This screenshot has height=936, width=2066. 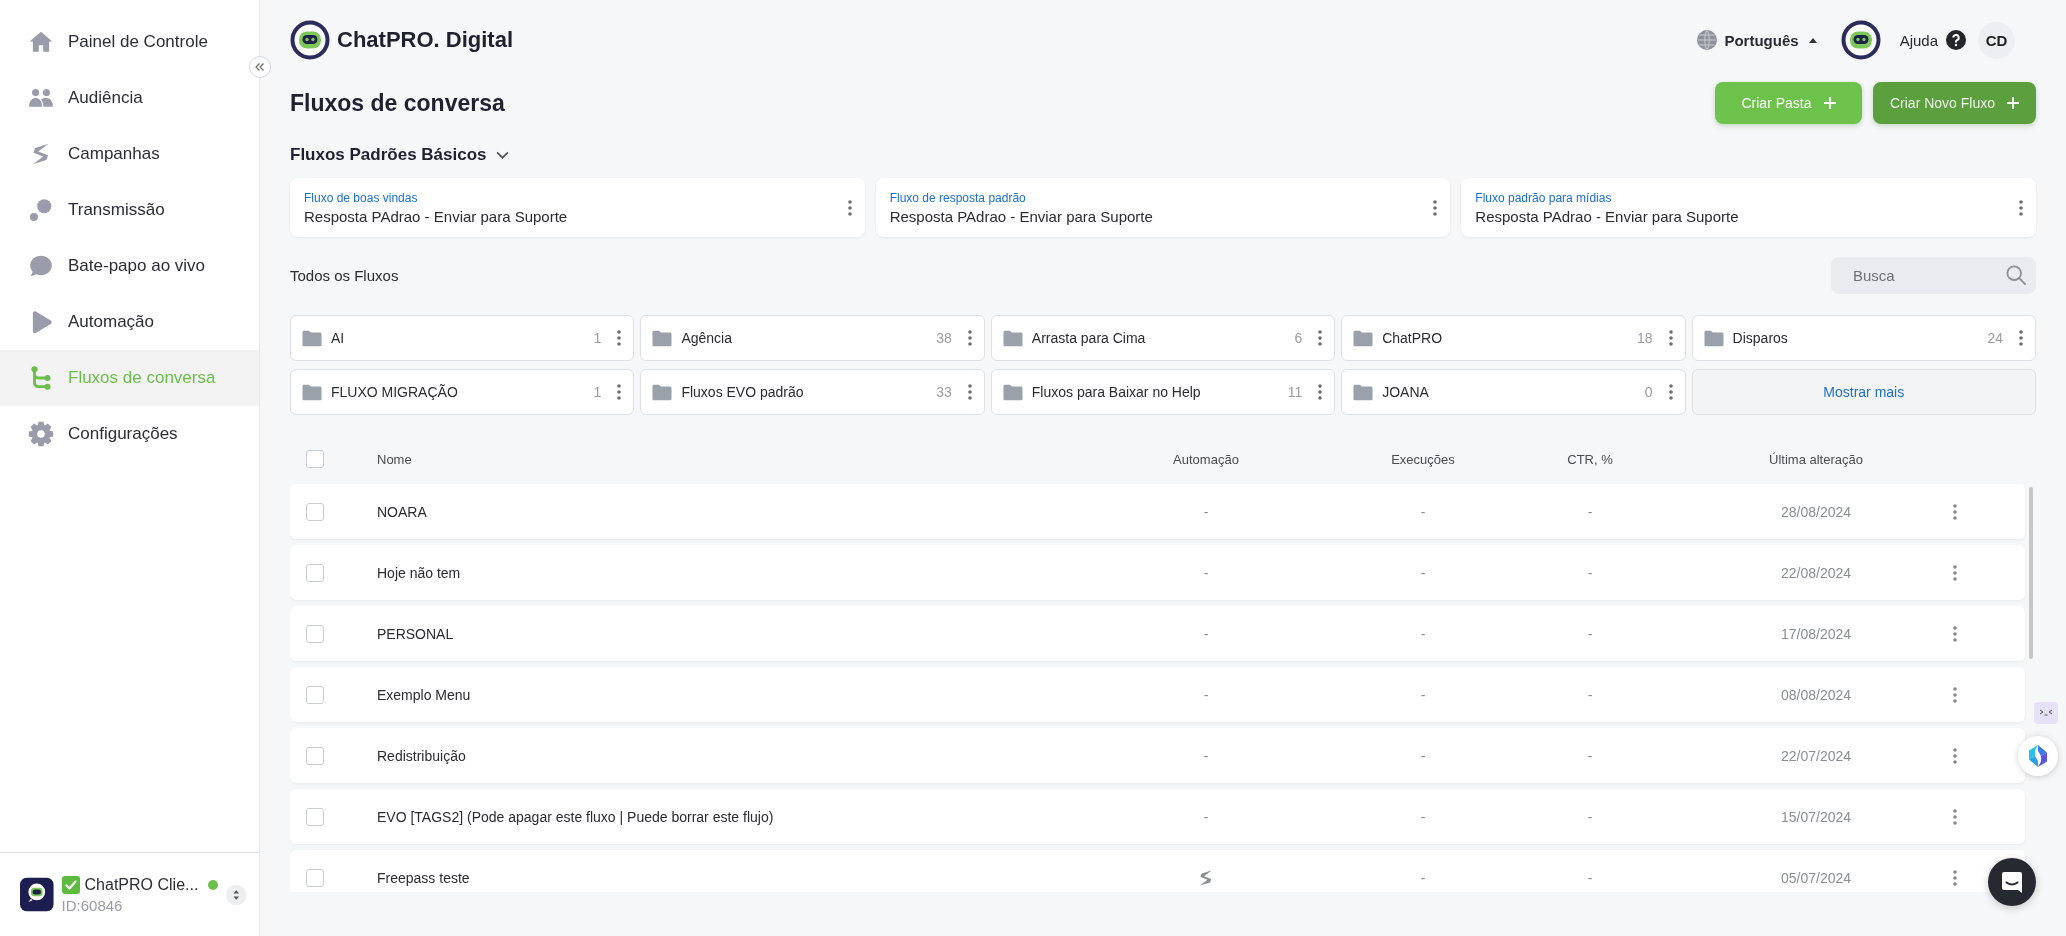 I want to click on folder-card: Fluxos EVO padrão 33, so click(x=812, y=392).